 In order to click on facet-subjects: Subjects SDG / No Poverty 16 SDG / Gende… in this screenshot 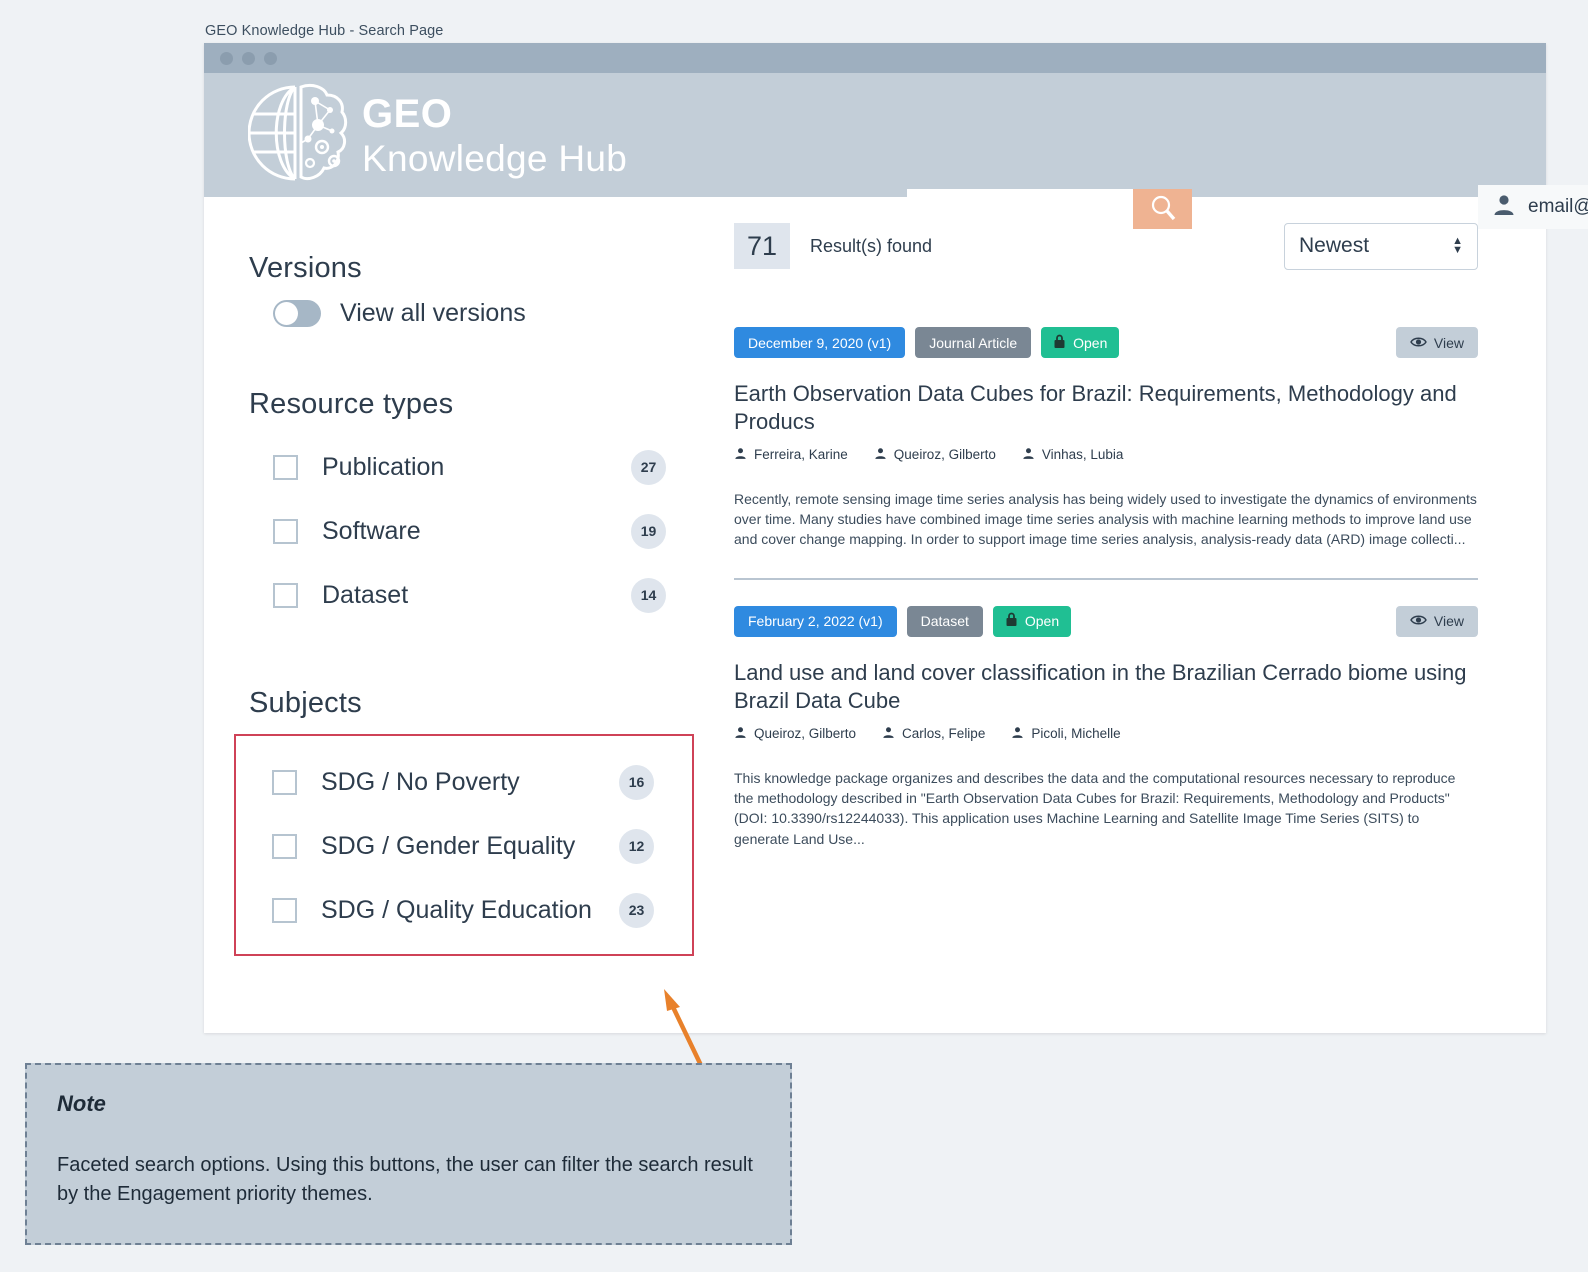, I will do `click(469, 821)`.